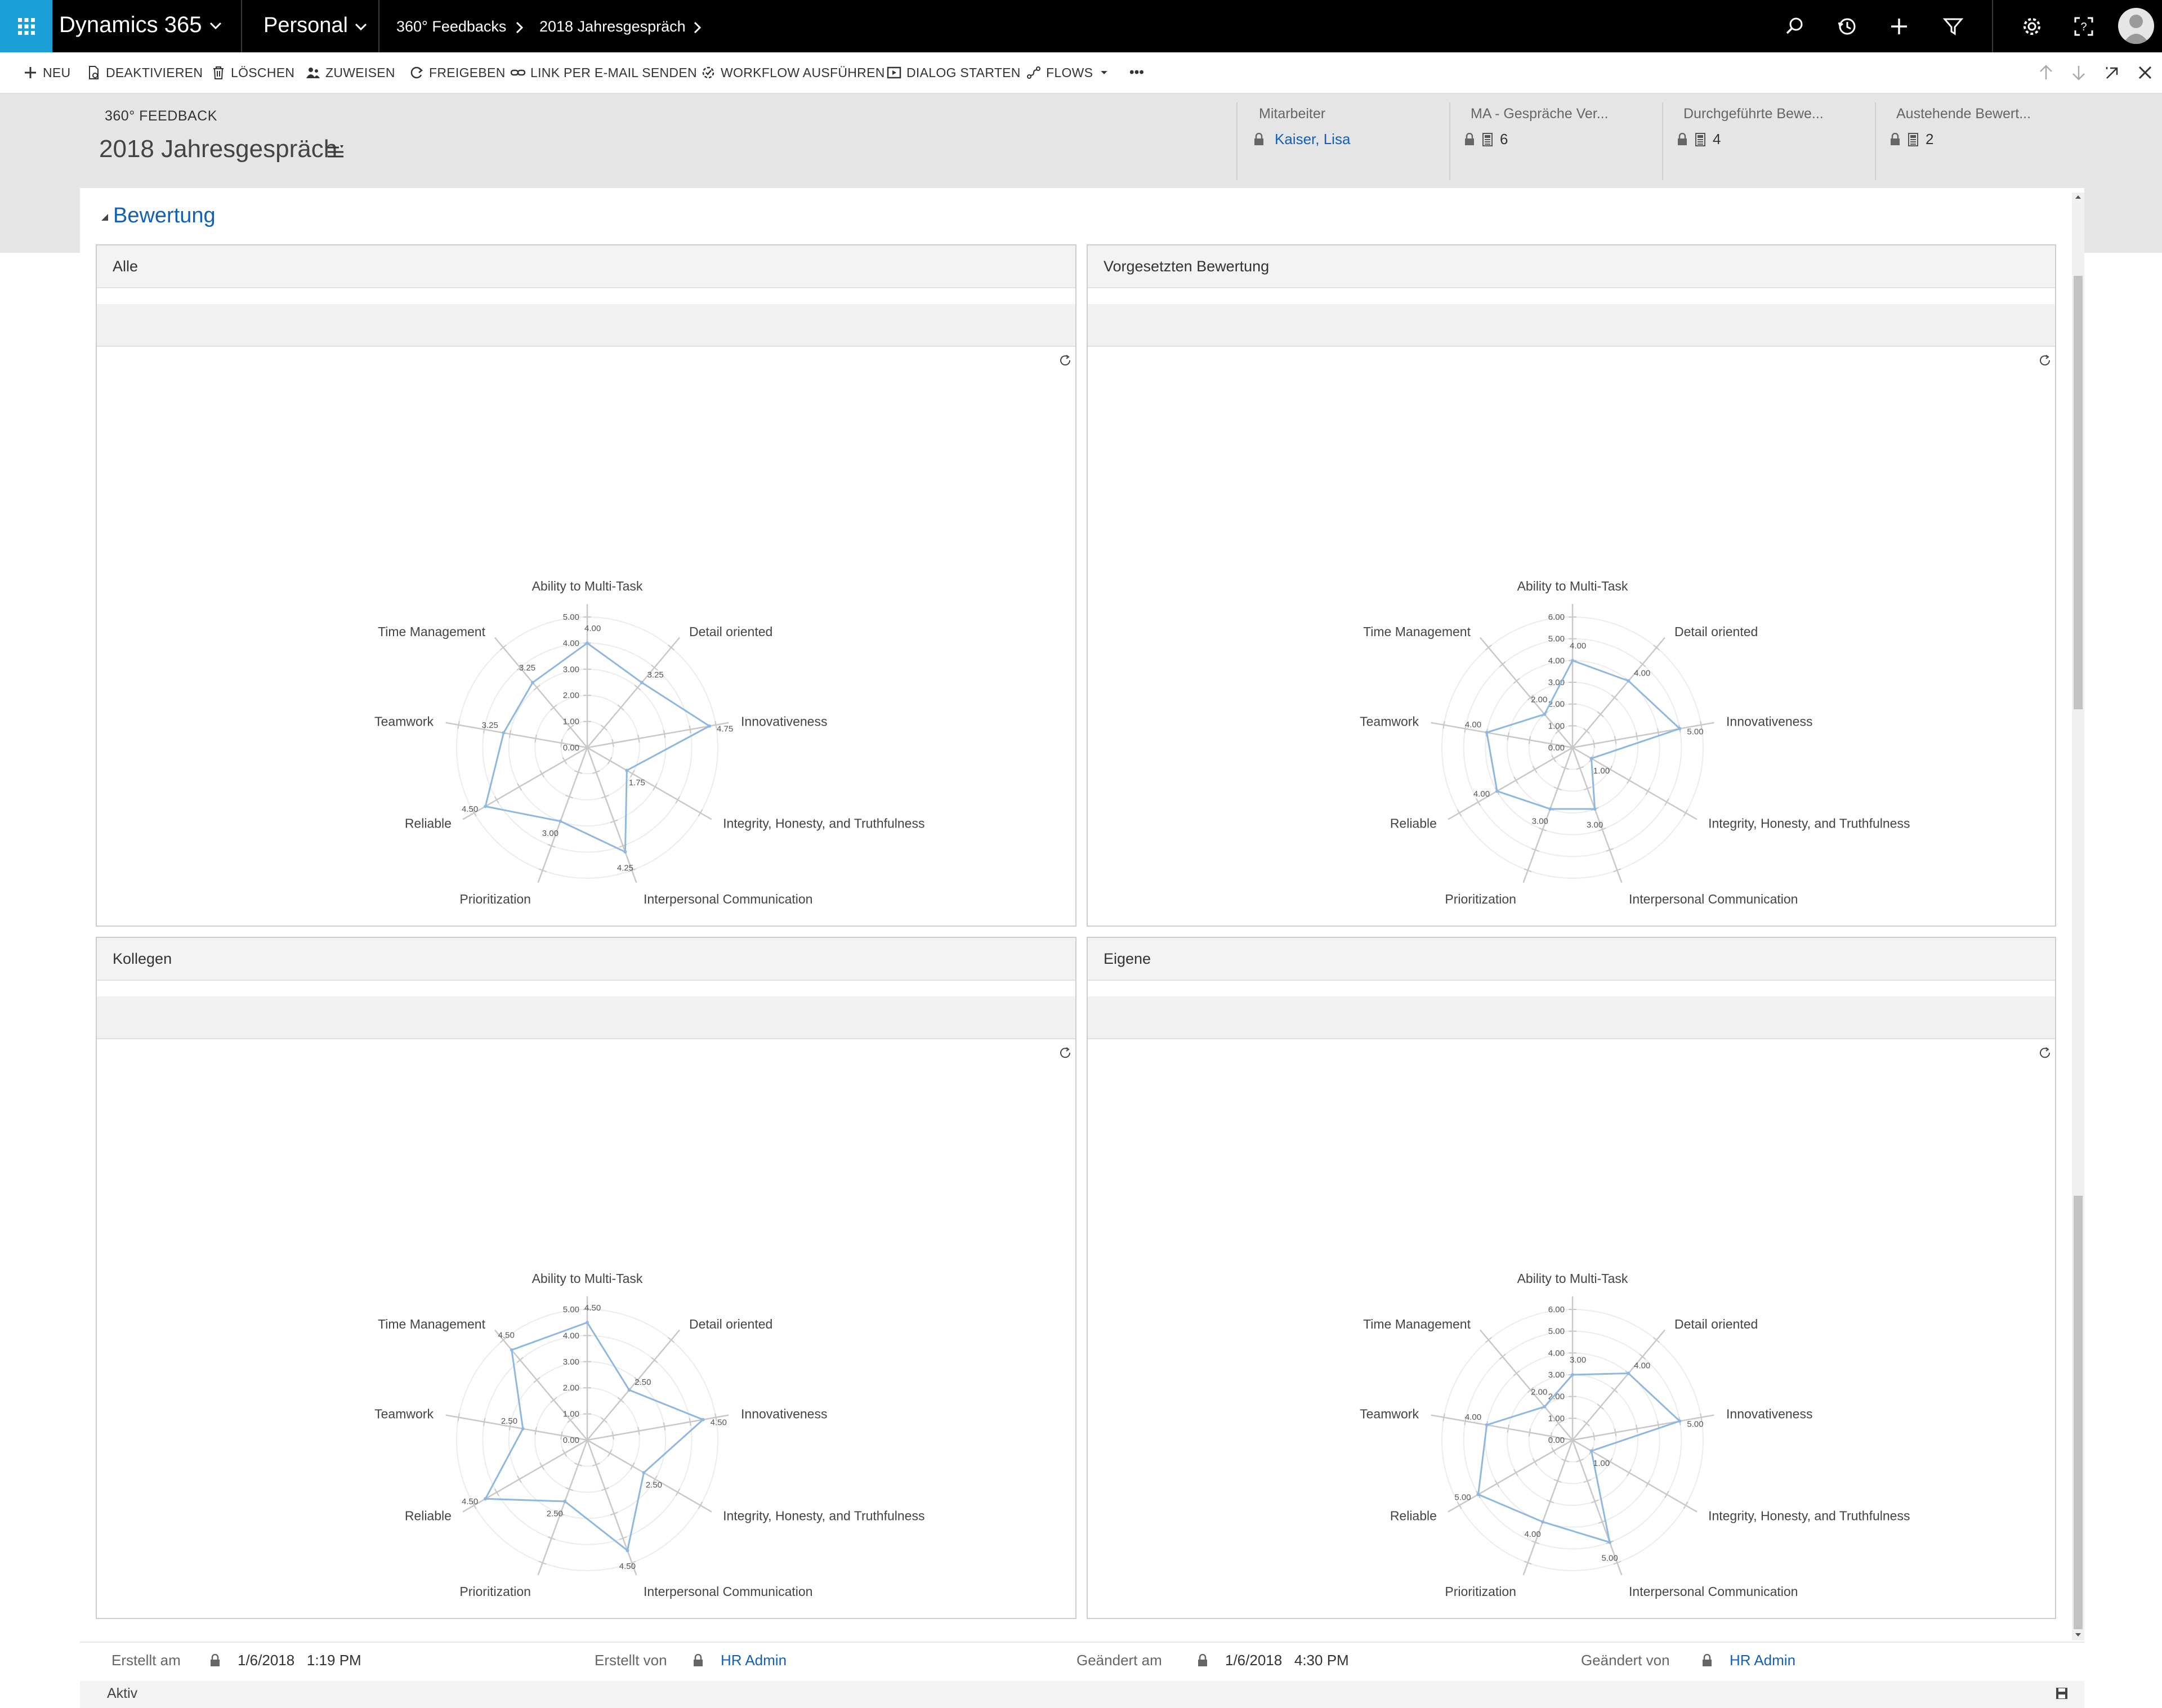 The width and height of the screenshot is (2162, 1708). Describe the element at coordinates (432, 1324) in the screenshot. I see `category-label: Time Management` at that location.